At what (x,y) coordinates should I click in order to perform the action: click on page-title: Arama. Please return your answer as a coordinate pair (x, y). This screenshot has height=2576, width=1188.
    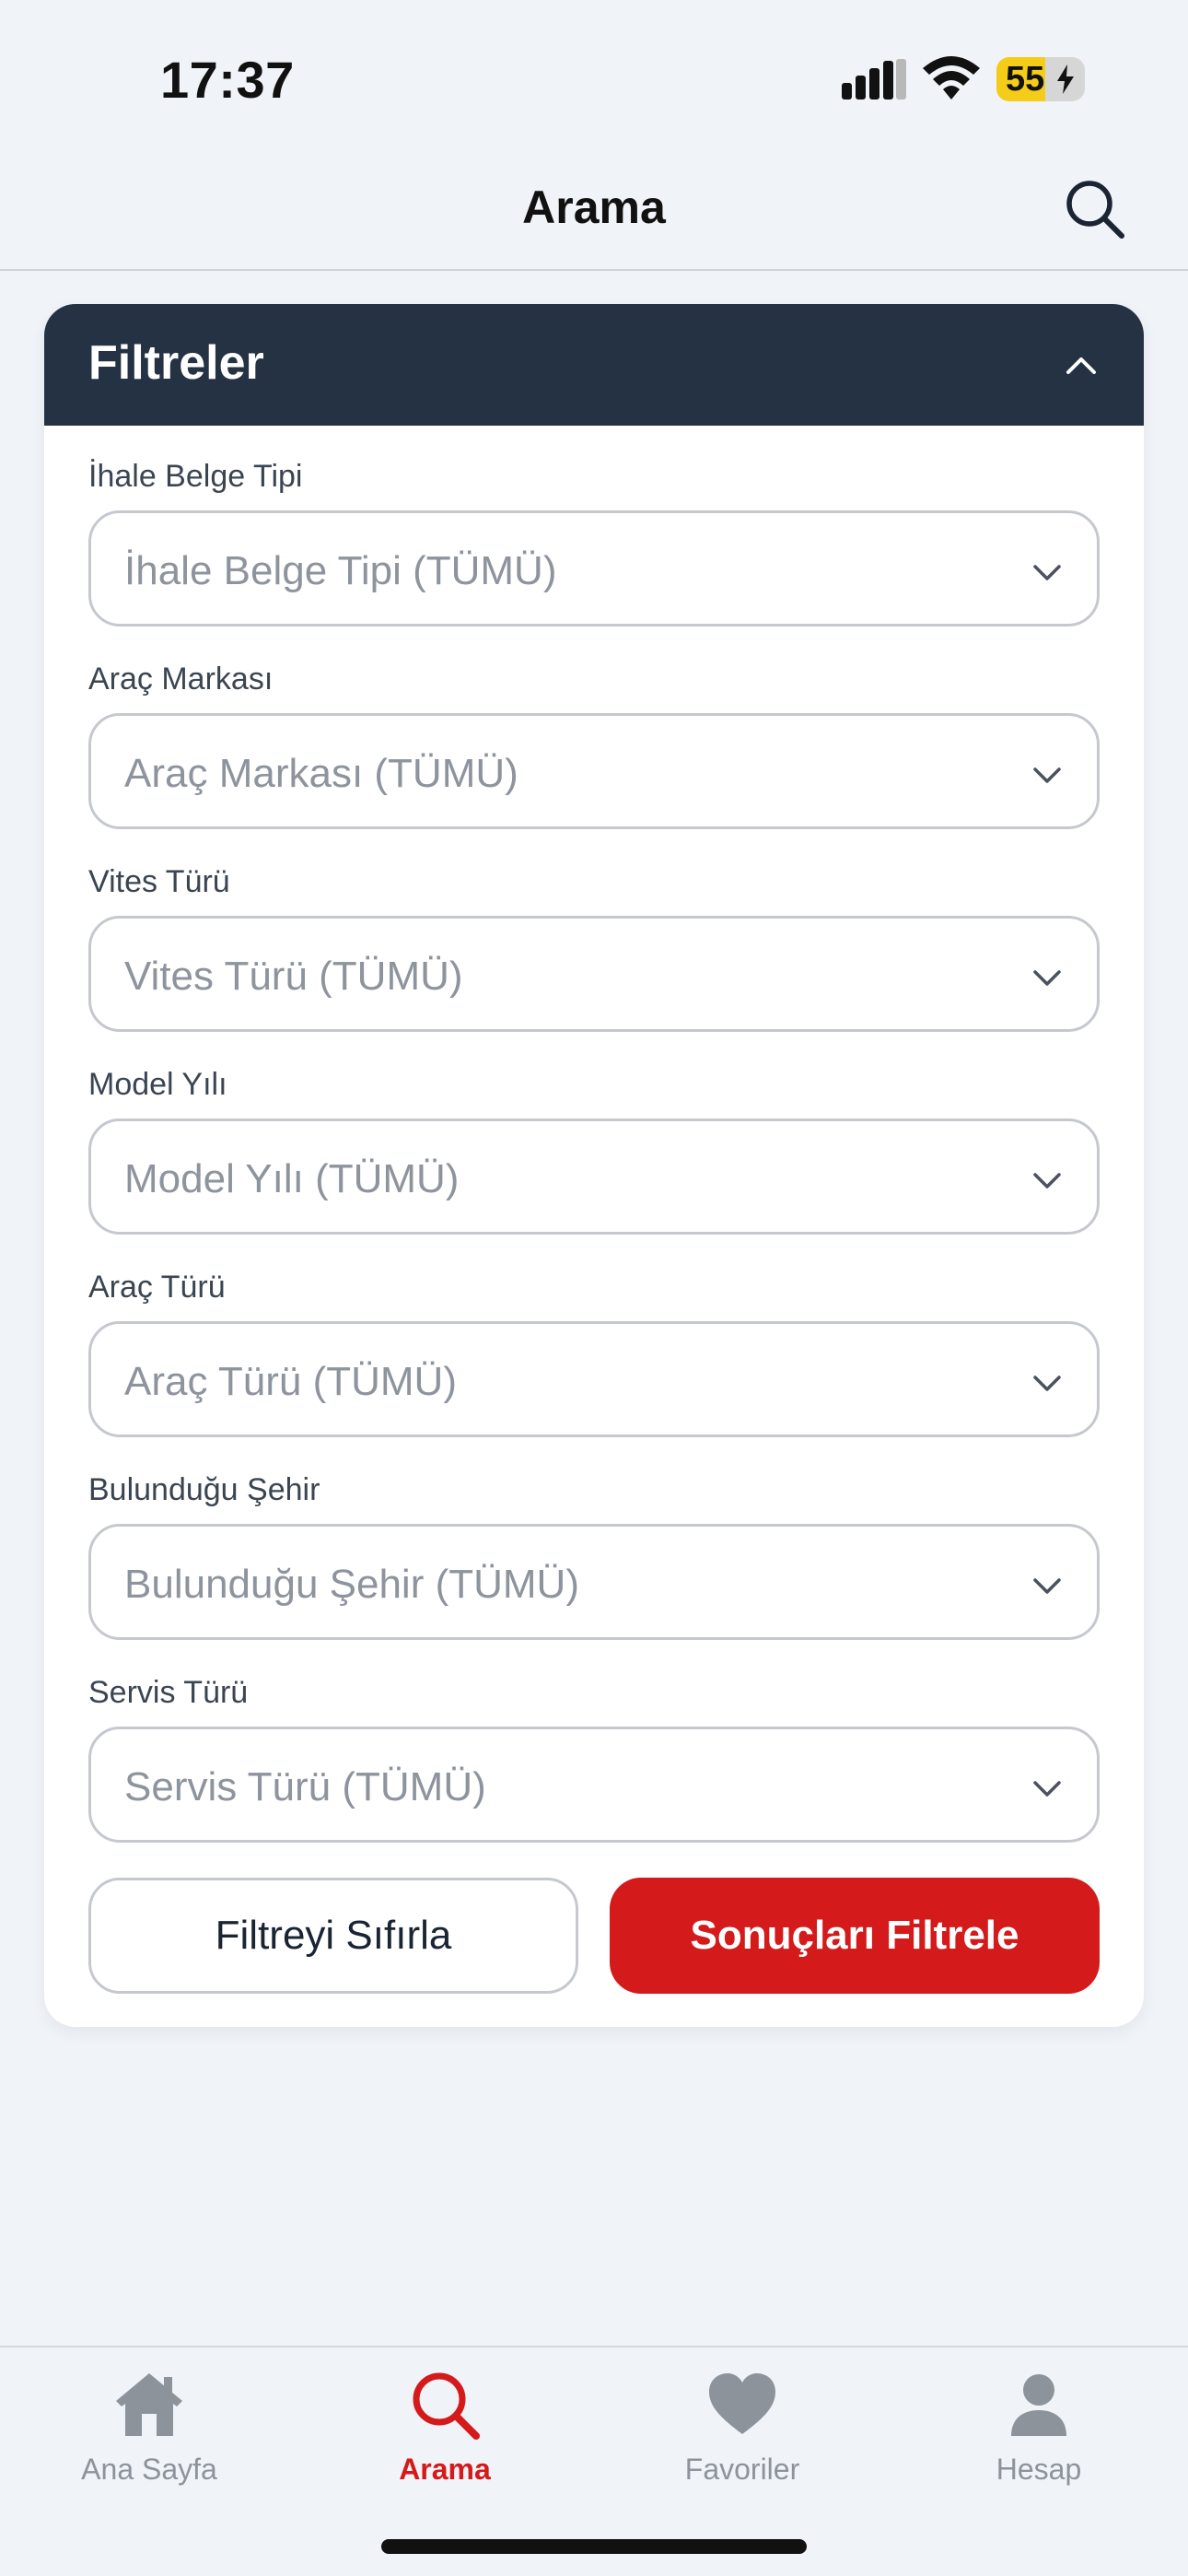
    Looking at the image, I should click on (594, 207).